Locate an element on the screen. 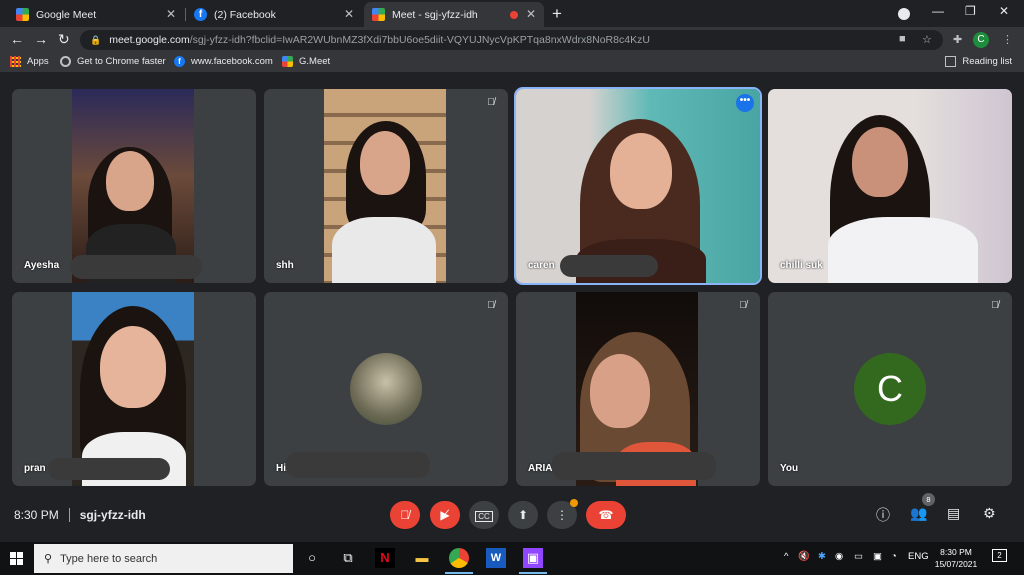 This screenshot has width=1024, height=575. bookmark-label: www.facebook.com is located at coordinates (232, 61).